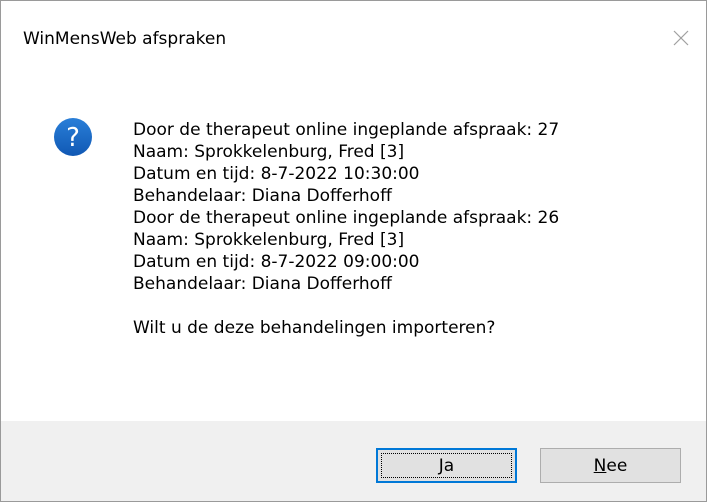  I want to click on message-line: Datum en tijd: 8-7-2022 10:30:00, so click(276, 174).